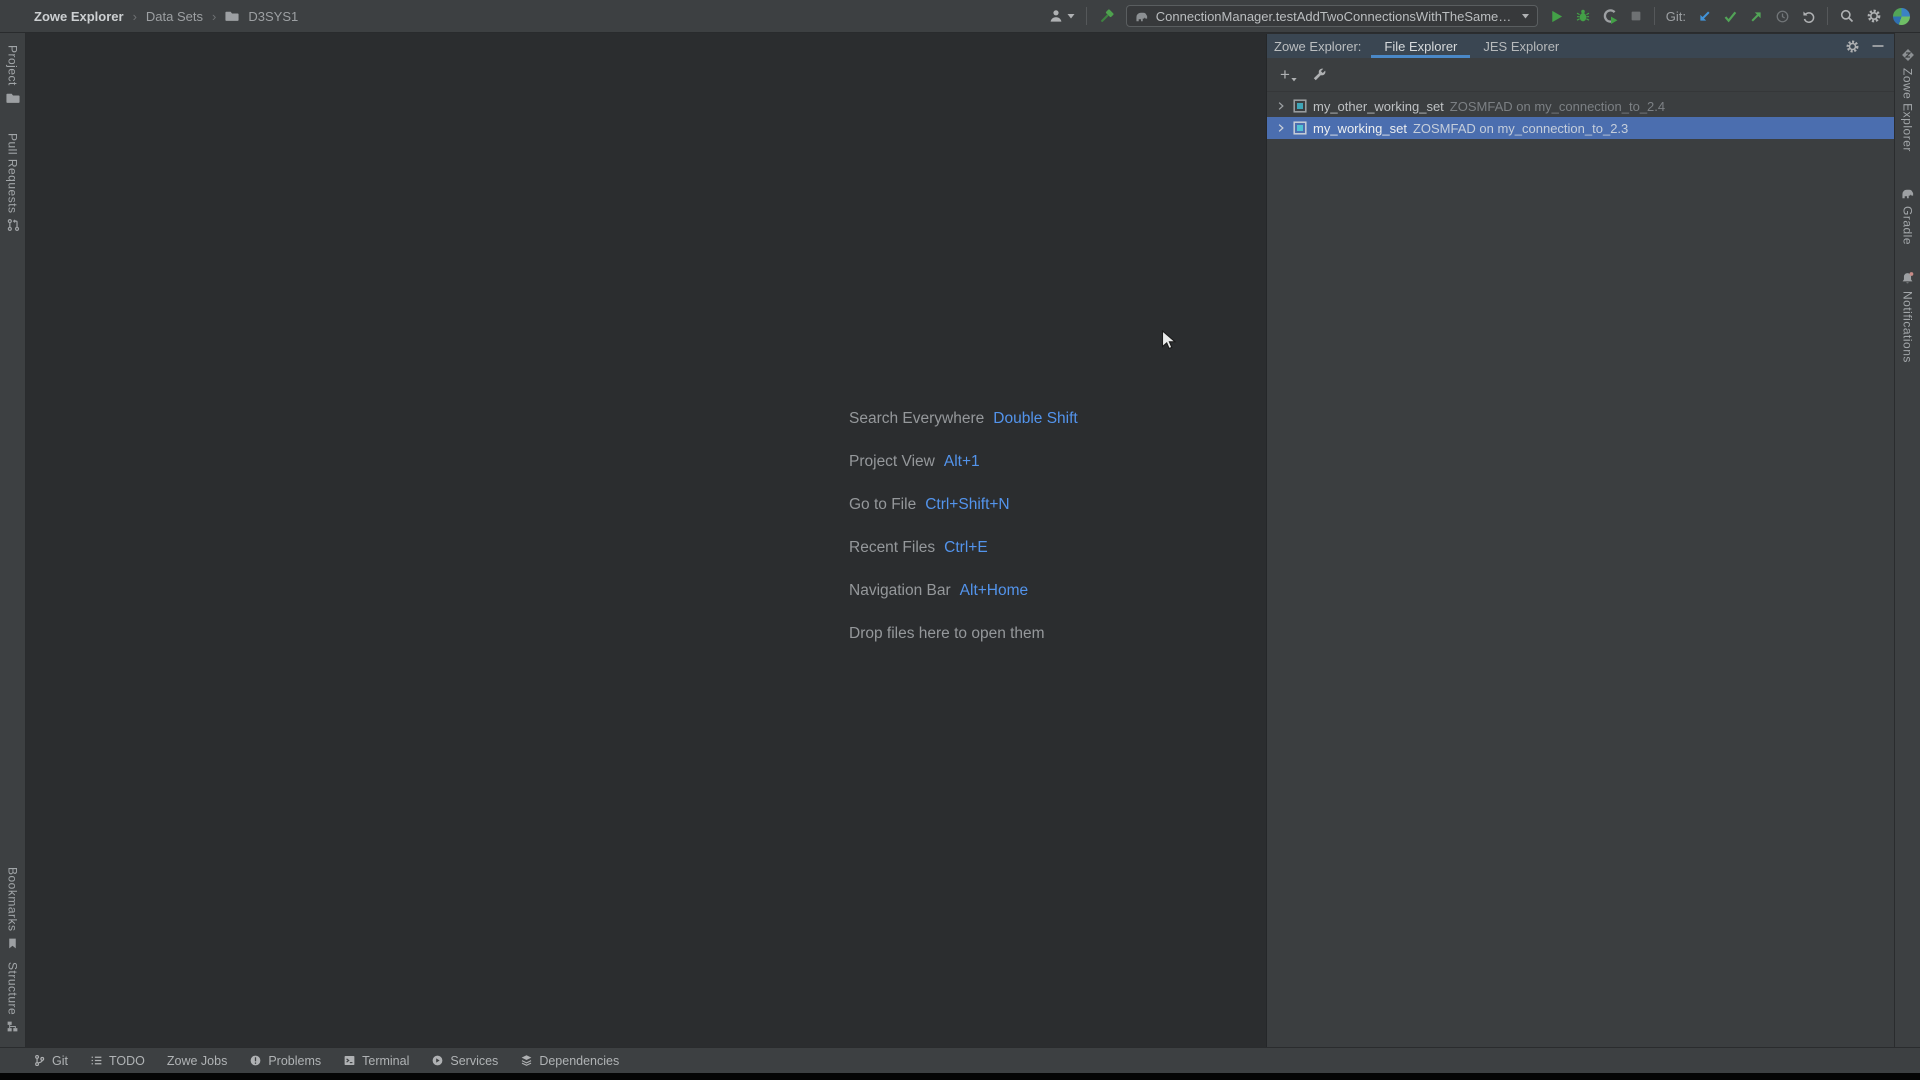  I want to click on shortcut-row: Navigation Bar Alt+Home, so click(939, 590).